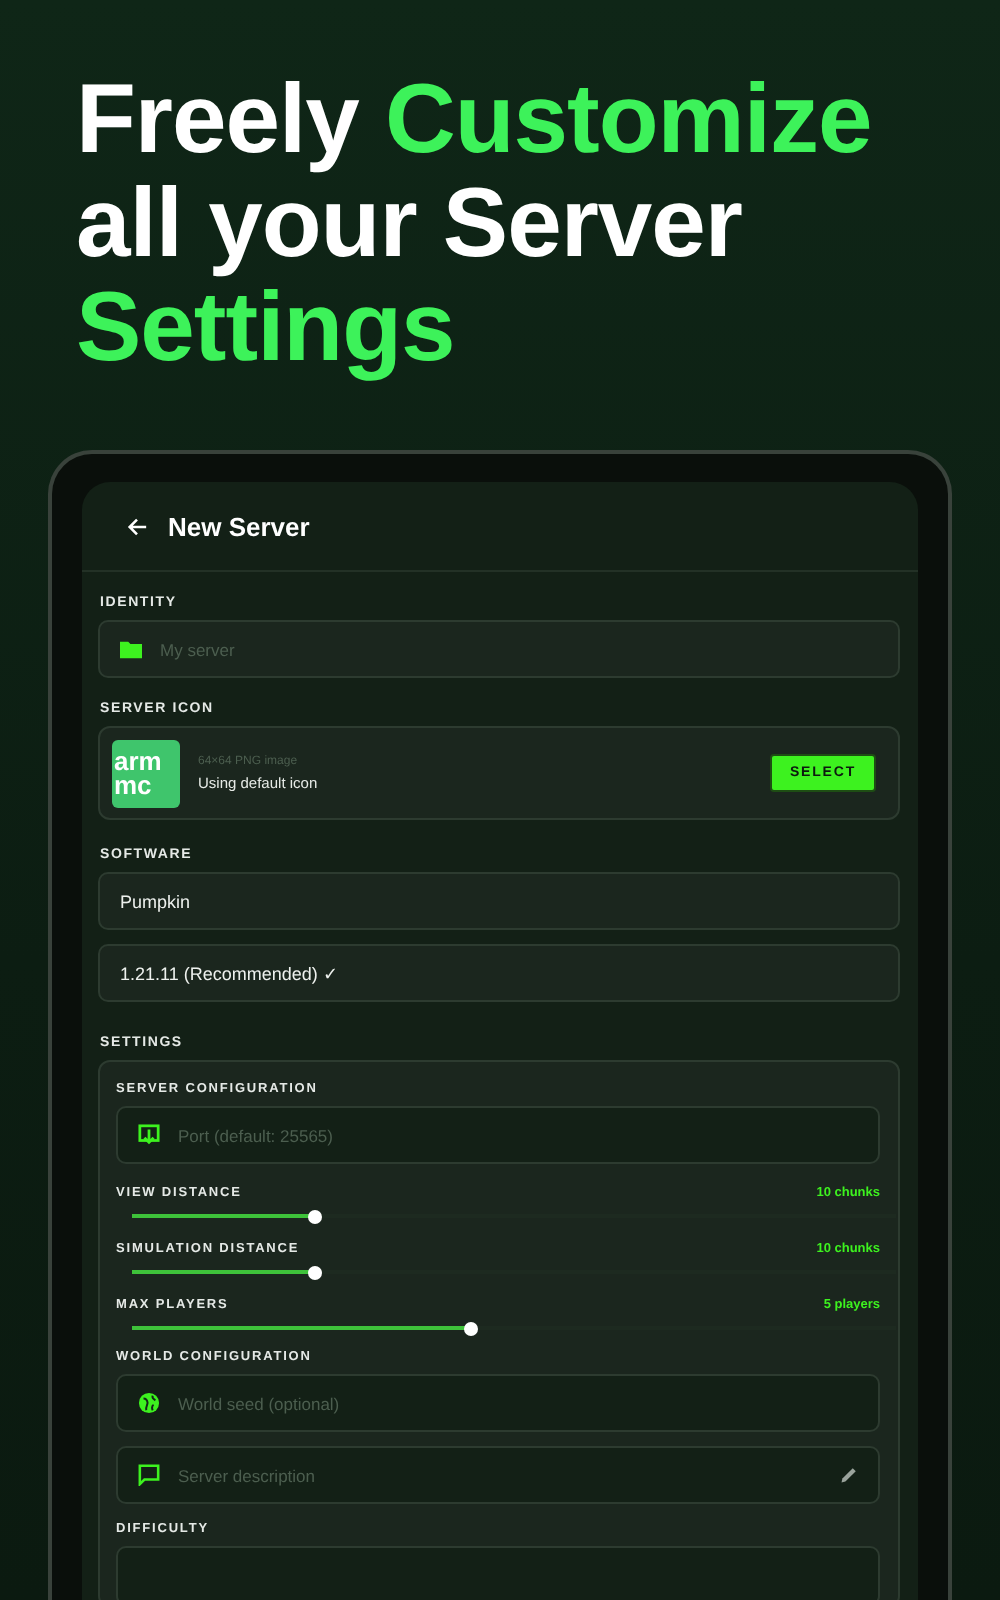  What do you see at coordinates (499, 901) in the screenshot?
I see `software-field: Pumpkin` at bounding box center [499, 901].